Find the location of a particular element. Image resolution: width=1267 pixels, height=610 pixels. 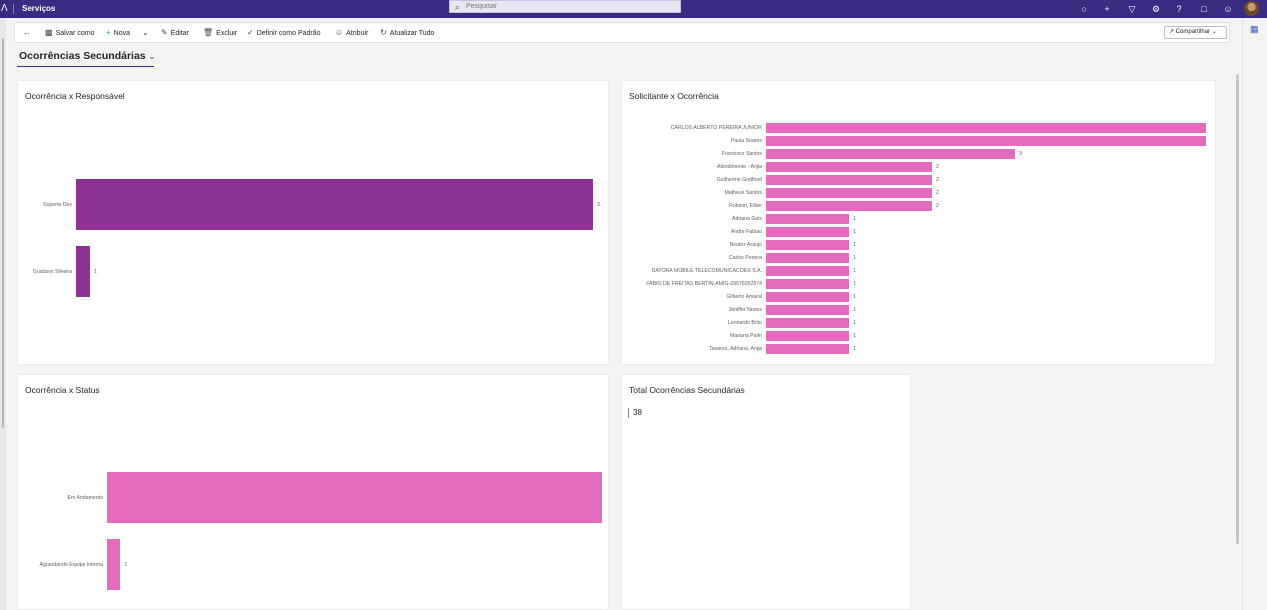

card-title: Ocorrência x Status is located at coordinates (62, 390).